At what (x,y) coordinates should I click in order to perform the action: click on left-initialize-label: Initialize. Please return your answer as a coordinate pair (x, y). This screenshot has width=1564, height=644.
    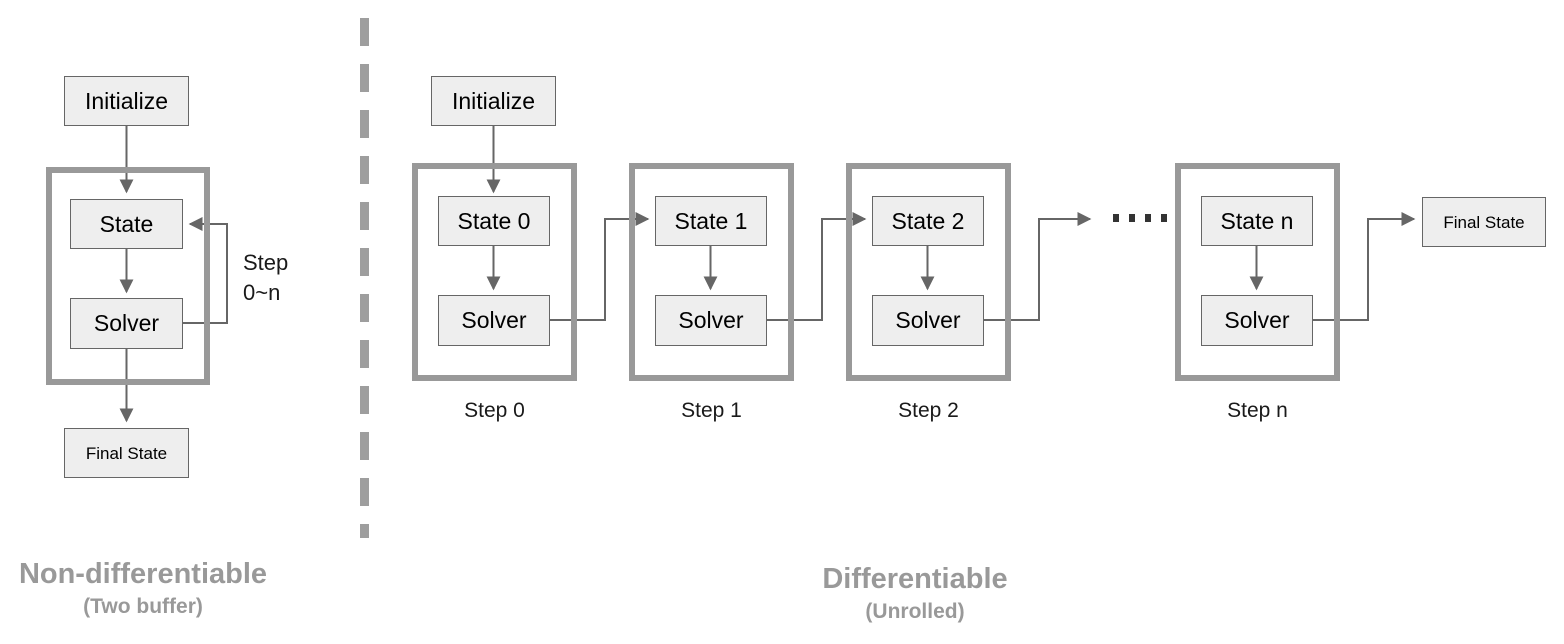
    Looking at the image, I should click on (126, 100).